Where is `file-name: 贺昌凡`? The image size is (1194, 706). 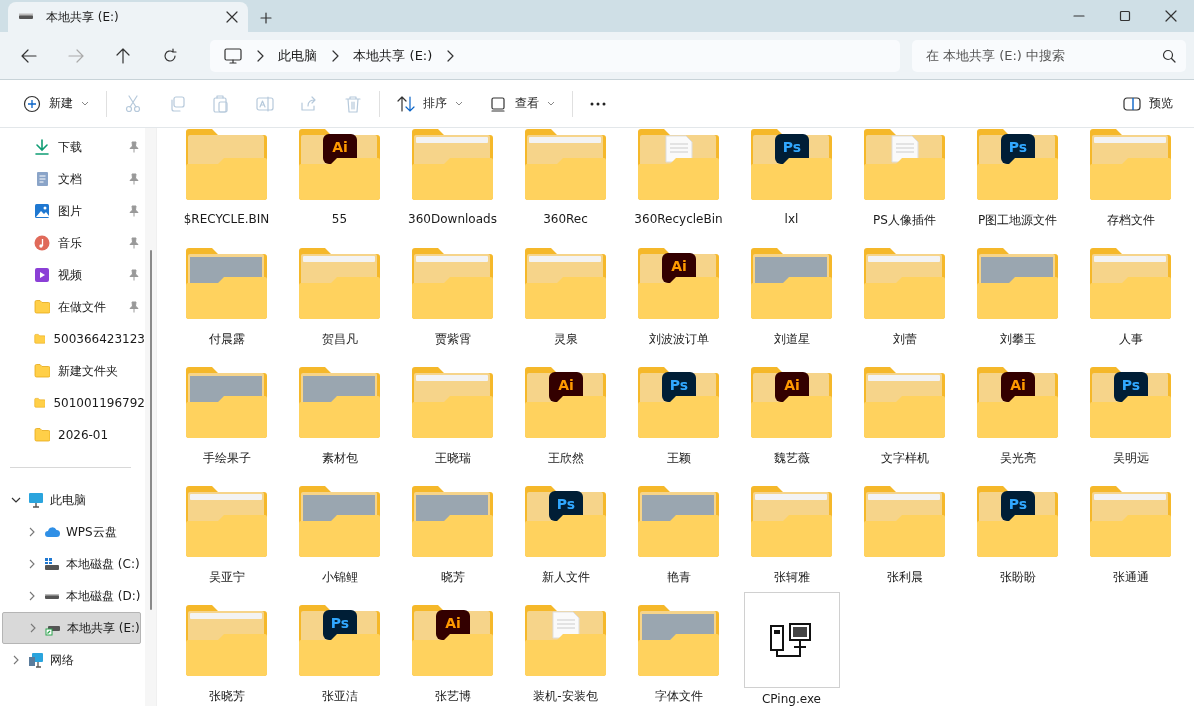
file-name: 贺昌凡 is located at coordinates (339, 339).